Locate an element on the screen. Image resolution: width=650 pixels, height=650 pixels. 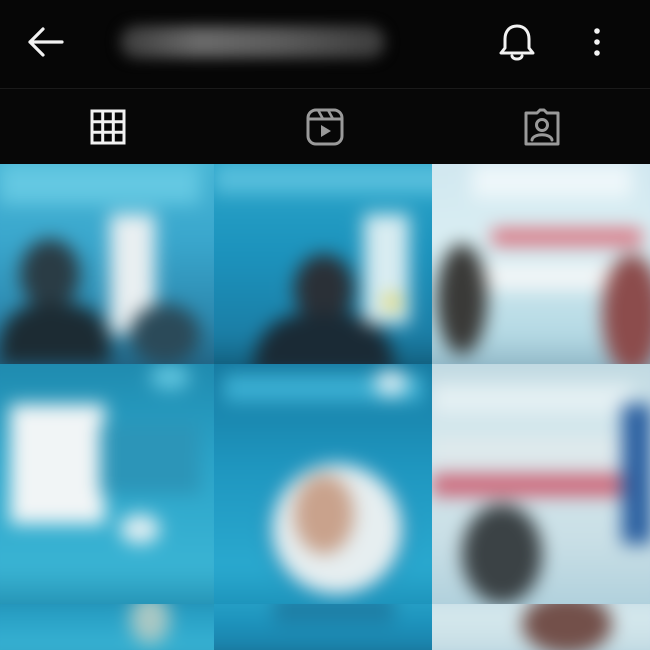
tagged-person-icon is located at coordinates (542, 127).